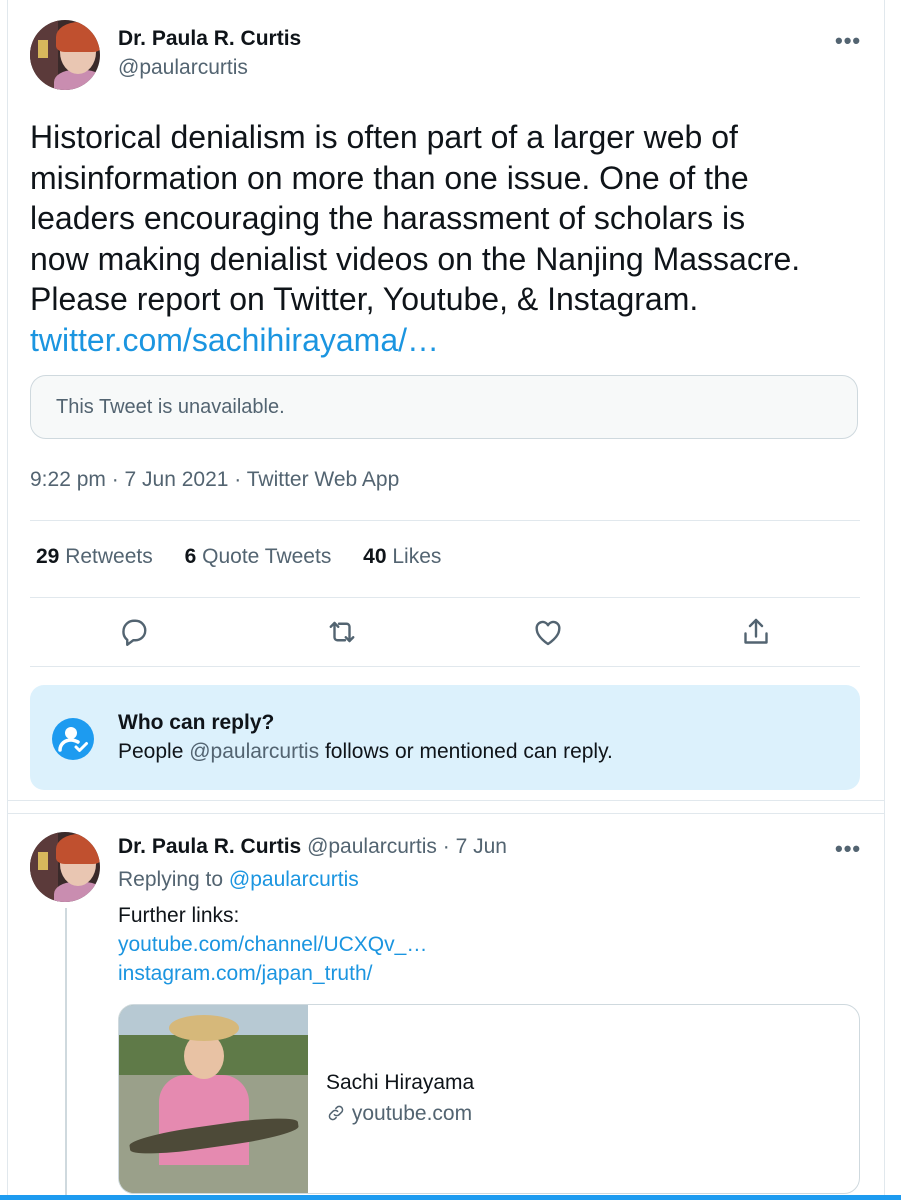  What do you see at coordinates (294, 879) in the screenshot?
I see `replying-mention: @paularcurtis` at bounding box center [294, 879].